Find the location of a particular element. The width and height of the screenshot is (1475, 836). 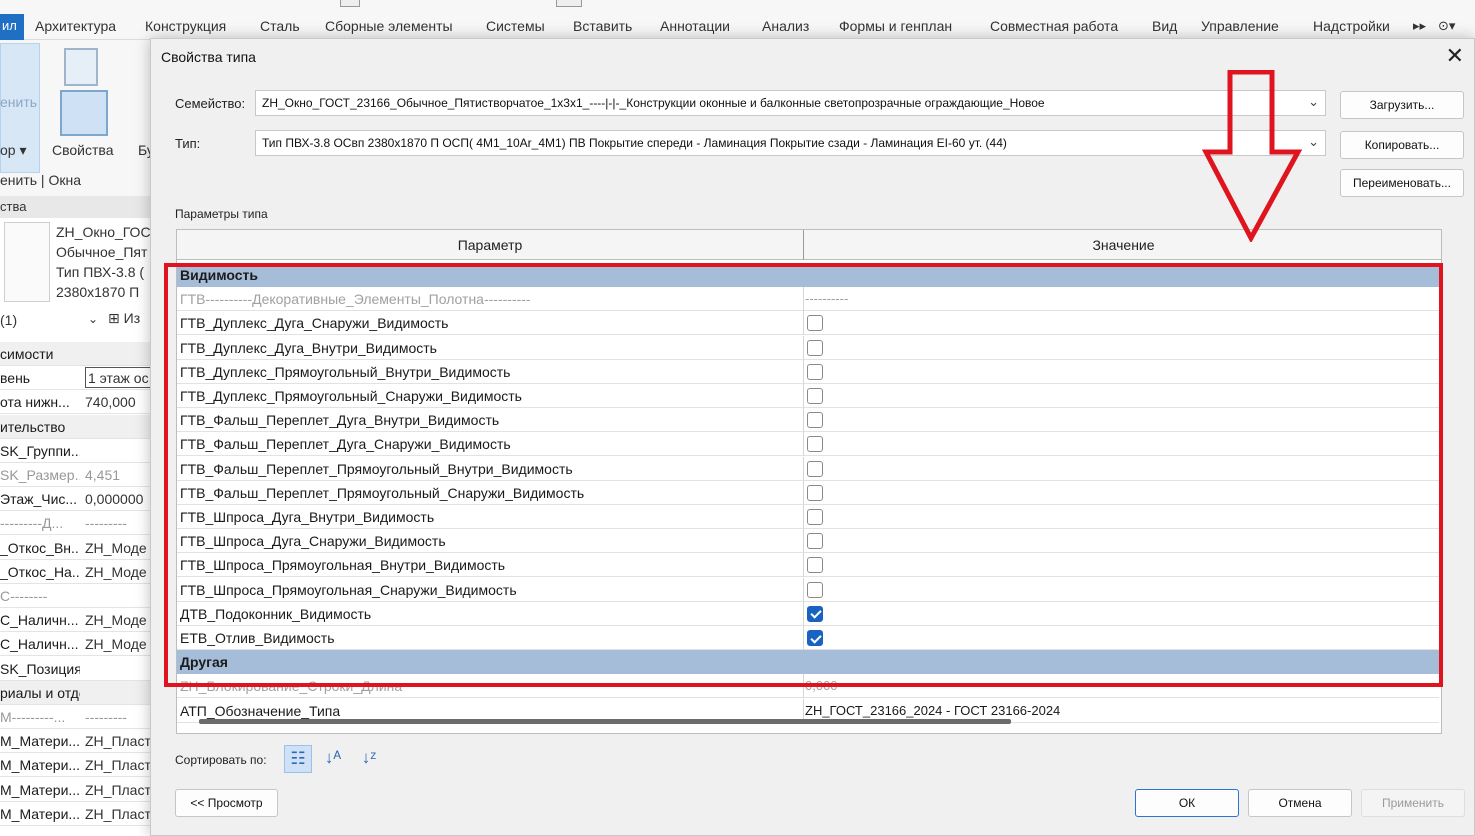

preview-button: << Просмотр is located at coordinates (226, 803).